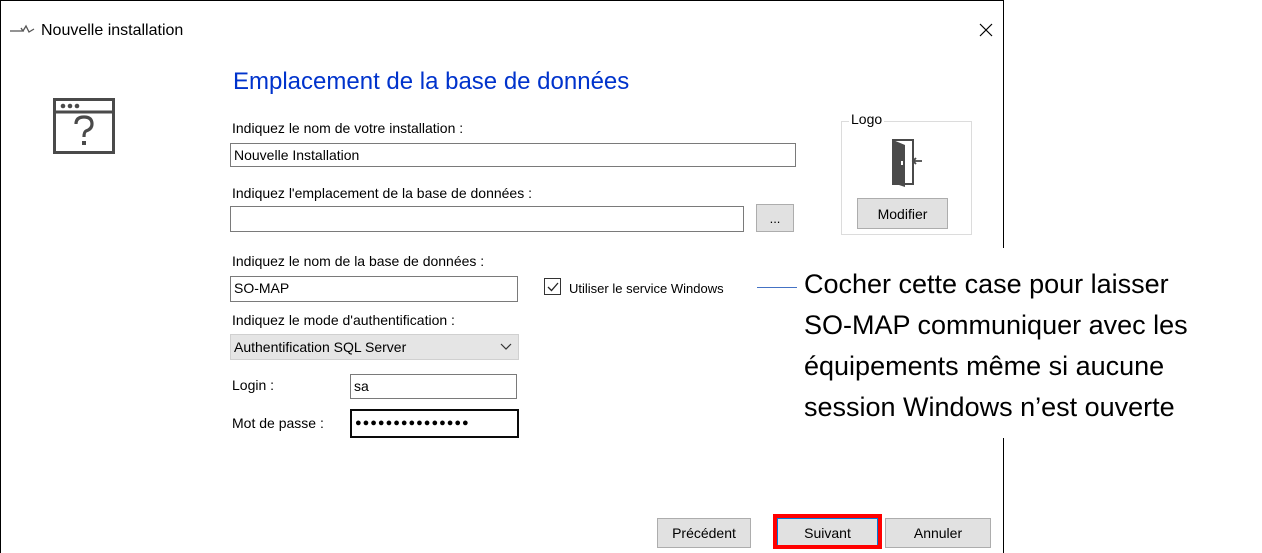 Image resolution: width=1262 pixels, height=553 pixels. What do you see at coordinates (506, 346) in the screenshot?
I see `chevron-down-icon` at bounding box center [506, 346].